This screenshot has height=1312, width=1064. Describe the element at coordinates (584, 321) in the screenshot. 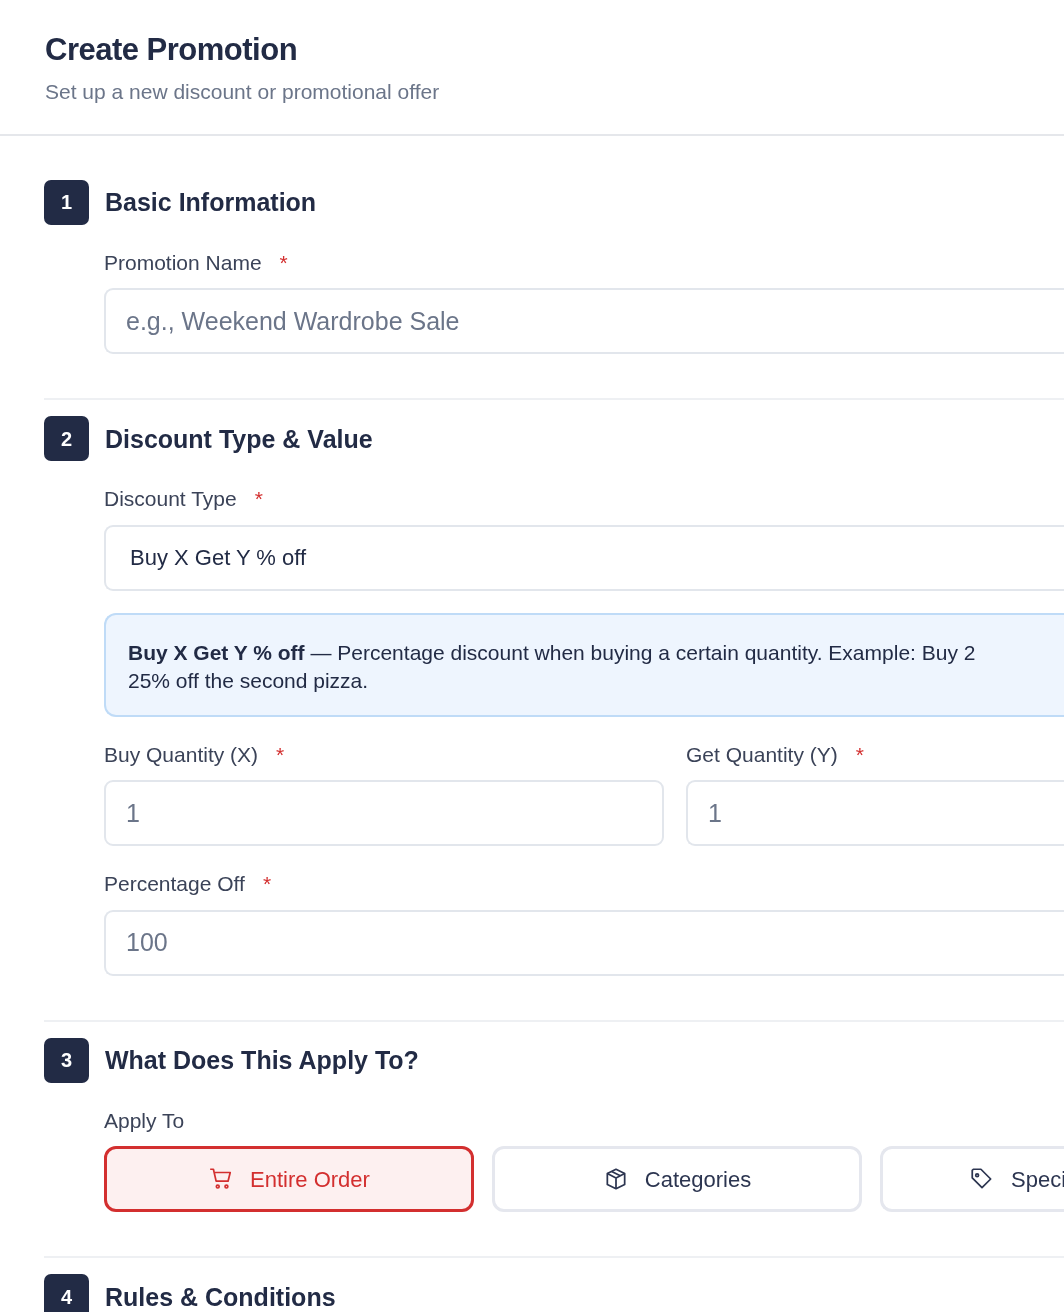

I see `input-field: e.g., Weekend Wardrobe Sale` at that location.